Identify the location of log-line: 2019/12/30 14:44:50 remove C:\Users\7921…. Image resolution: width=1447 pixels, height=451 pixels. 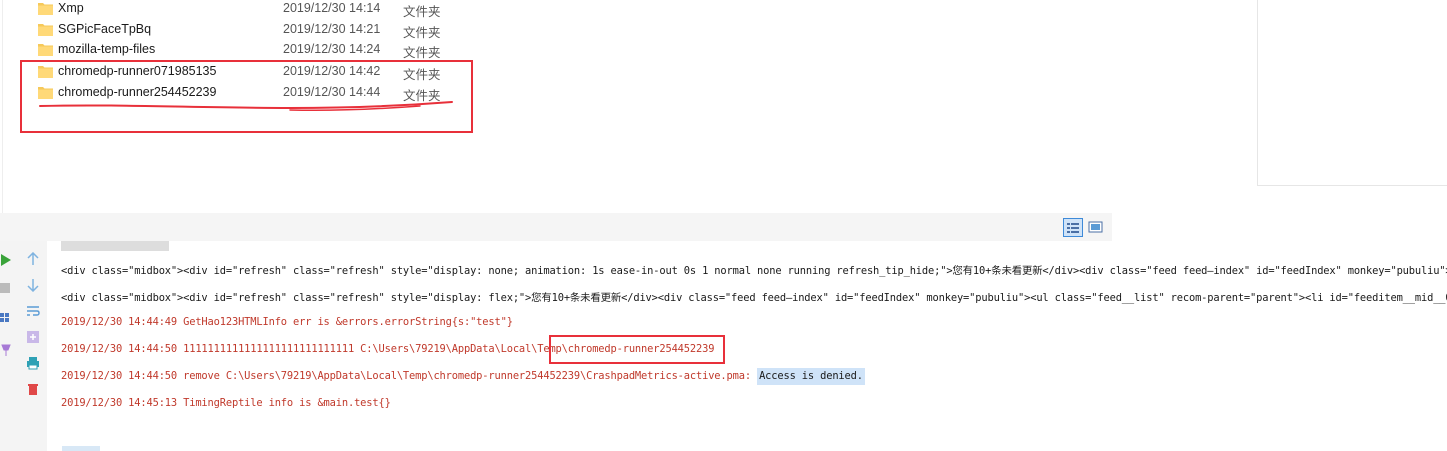
(463, 376).